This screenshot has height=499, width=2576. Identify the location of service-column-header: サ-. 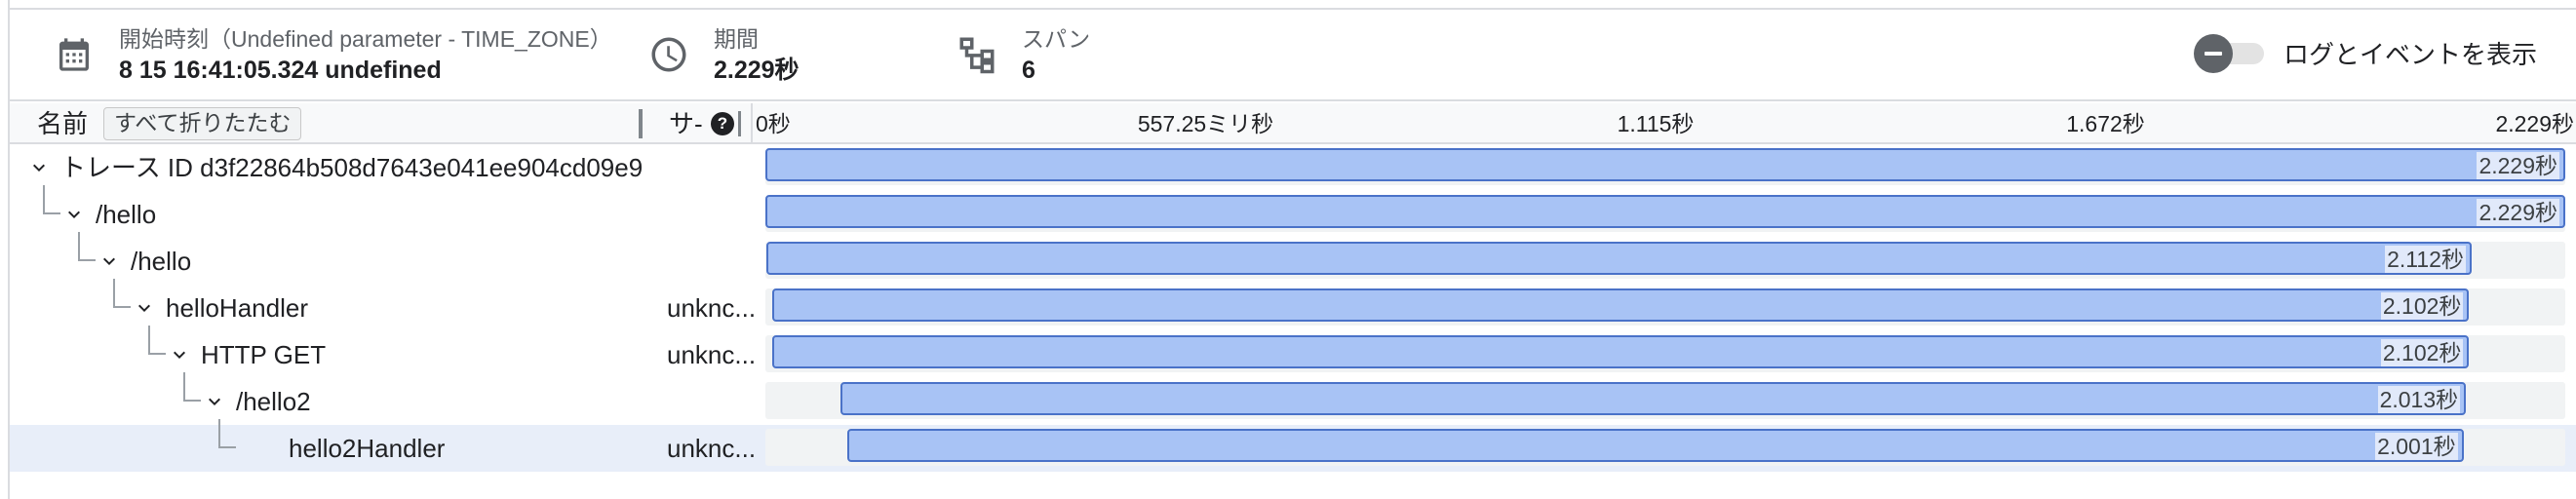
(686, 123).